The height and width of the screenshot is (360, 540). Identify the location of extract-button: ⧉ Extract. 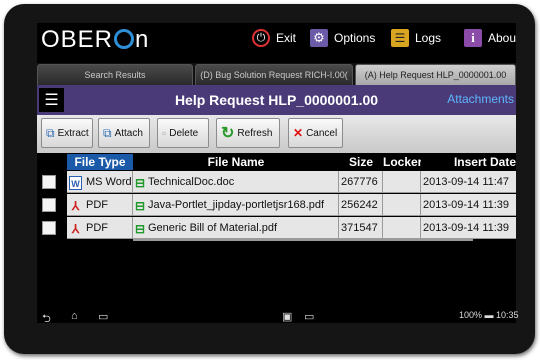
(67, 133).